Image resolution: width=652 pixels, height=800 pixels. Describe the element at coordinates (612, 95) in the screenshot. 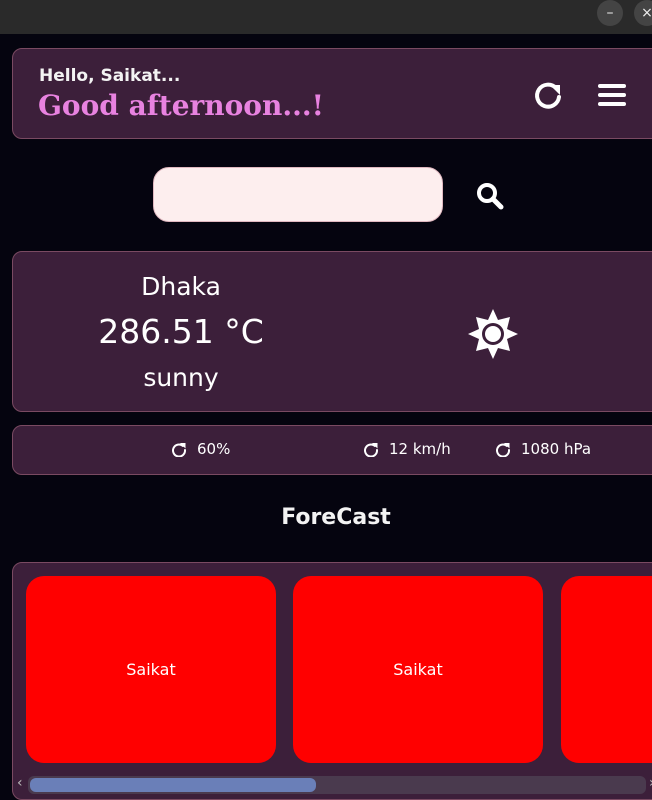

I see `hamburger-menu-icon` at that location.